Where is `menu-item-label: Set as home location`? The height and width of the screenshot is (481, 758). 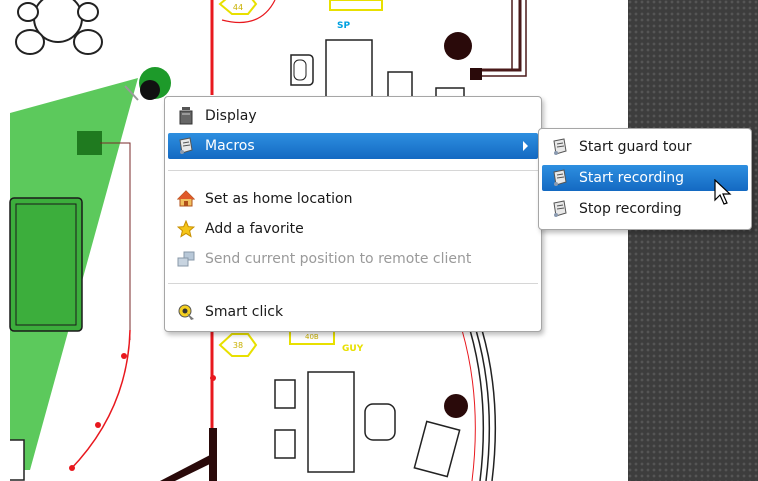
menu-item-label: Set as home location is located at coordinates (279, 199).